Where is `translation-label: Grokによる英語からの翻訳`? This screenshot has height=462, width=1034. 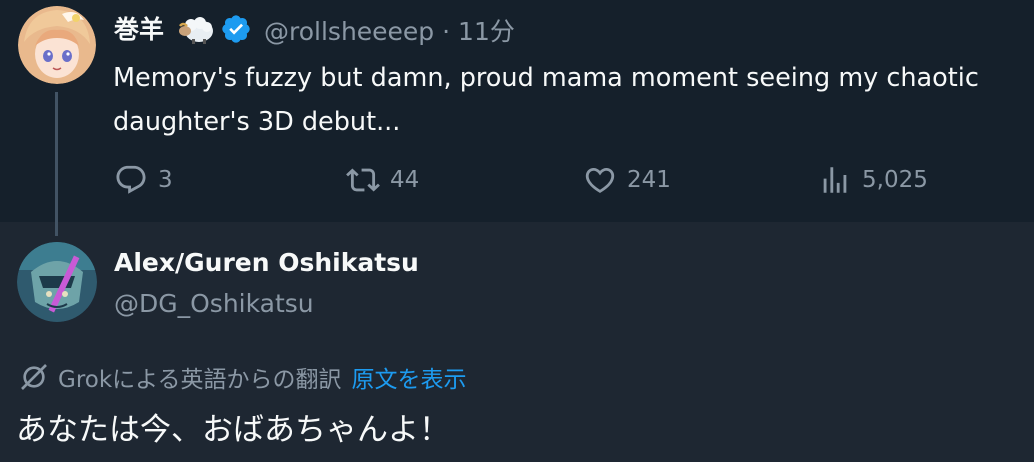
translation-label: Grokによる英語からの翻訳 is located at coordinates (200, 380).